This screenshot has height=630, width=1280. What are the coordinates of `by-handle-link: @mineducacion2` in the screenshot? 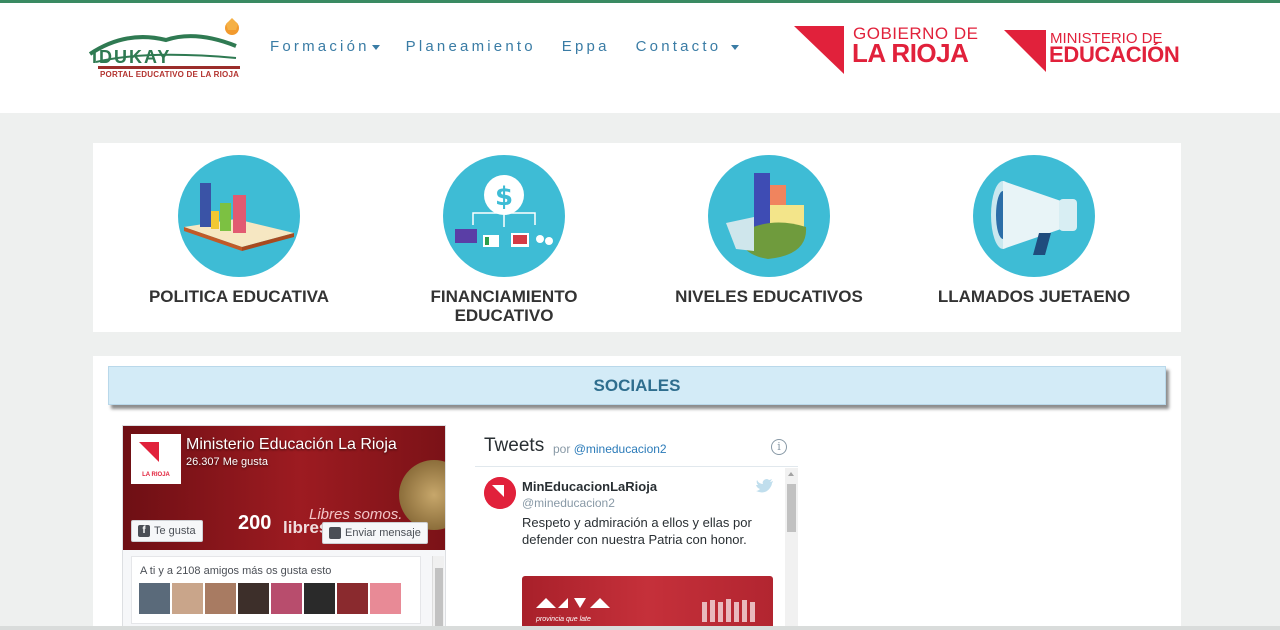 It's located at (620, 449).